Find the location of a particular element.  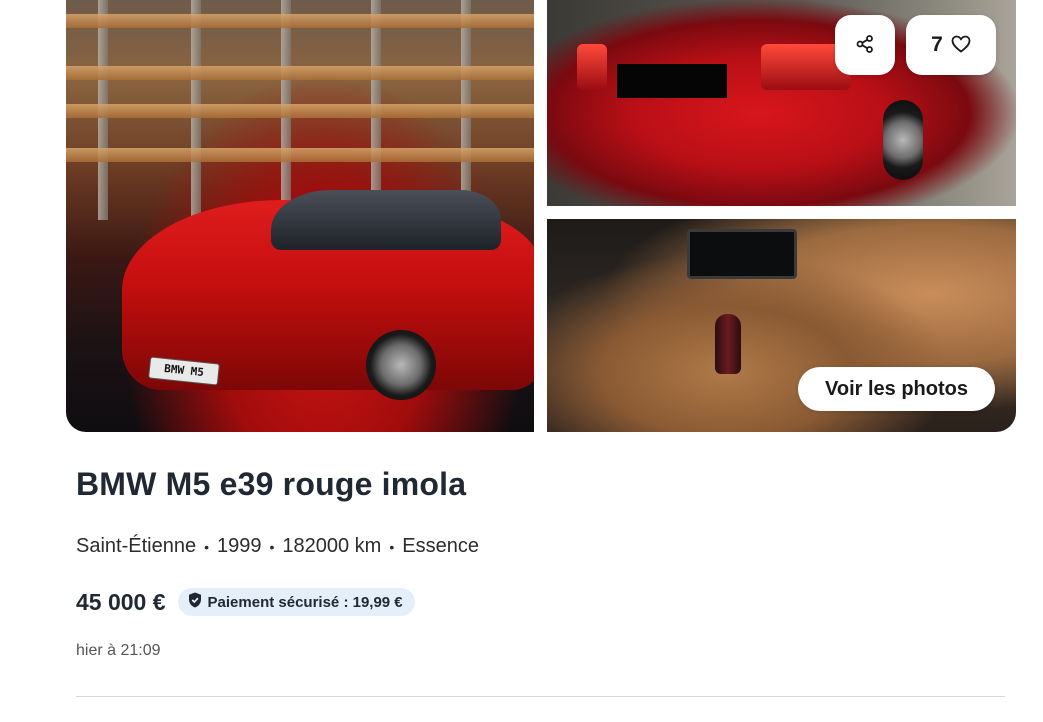

see-photos-button: Voir les photos is located at coordinates (896, 389).